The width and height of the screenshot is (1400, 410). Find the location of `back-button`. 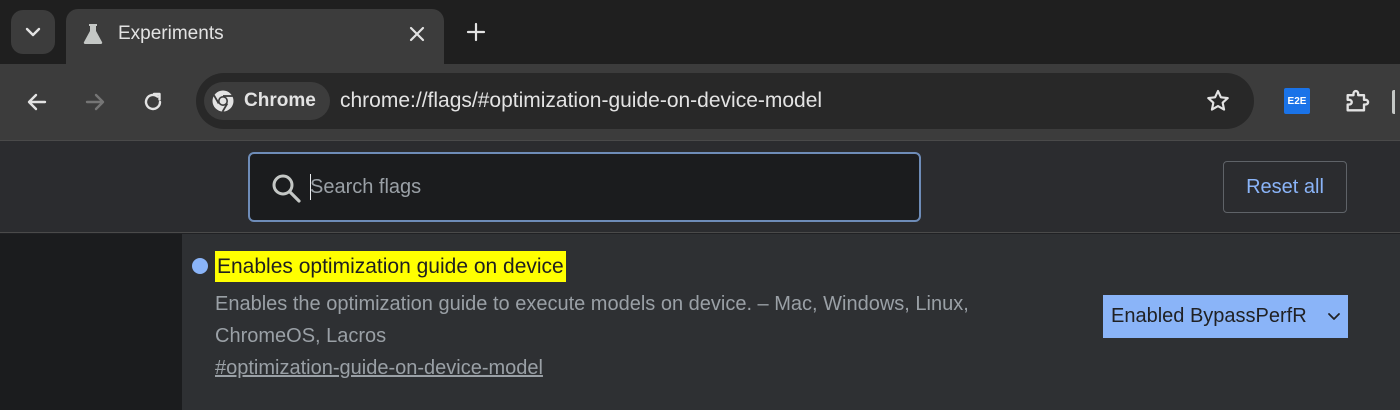

back-button is located at coordinates (37, 102).